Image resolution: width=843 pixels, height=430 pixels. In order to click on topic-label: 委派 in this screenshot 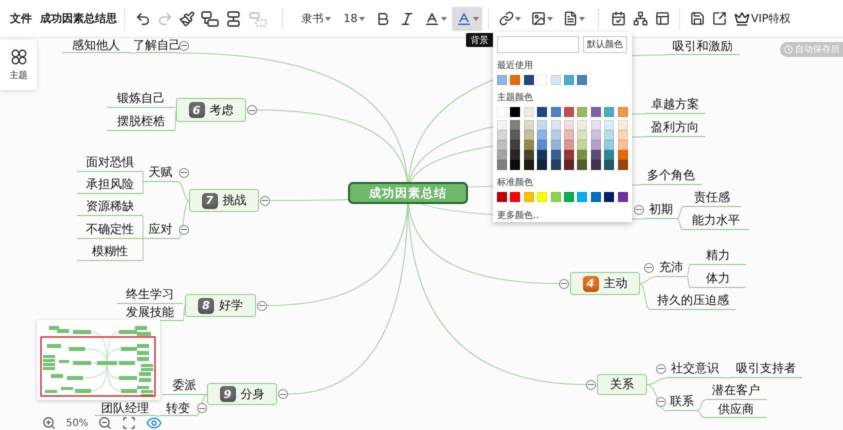, I will do `click(184, 385)`.